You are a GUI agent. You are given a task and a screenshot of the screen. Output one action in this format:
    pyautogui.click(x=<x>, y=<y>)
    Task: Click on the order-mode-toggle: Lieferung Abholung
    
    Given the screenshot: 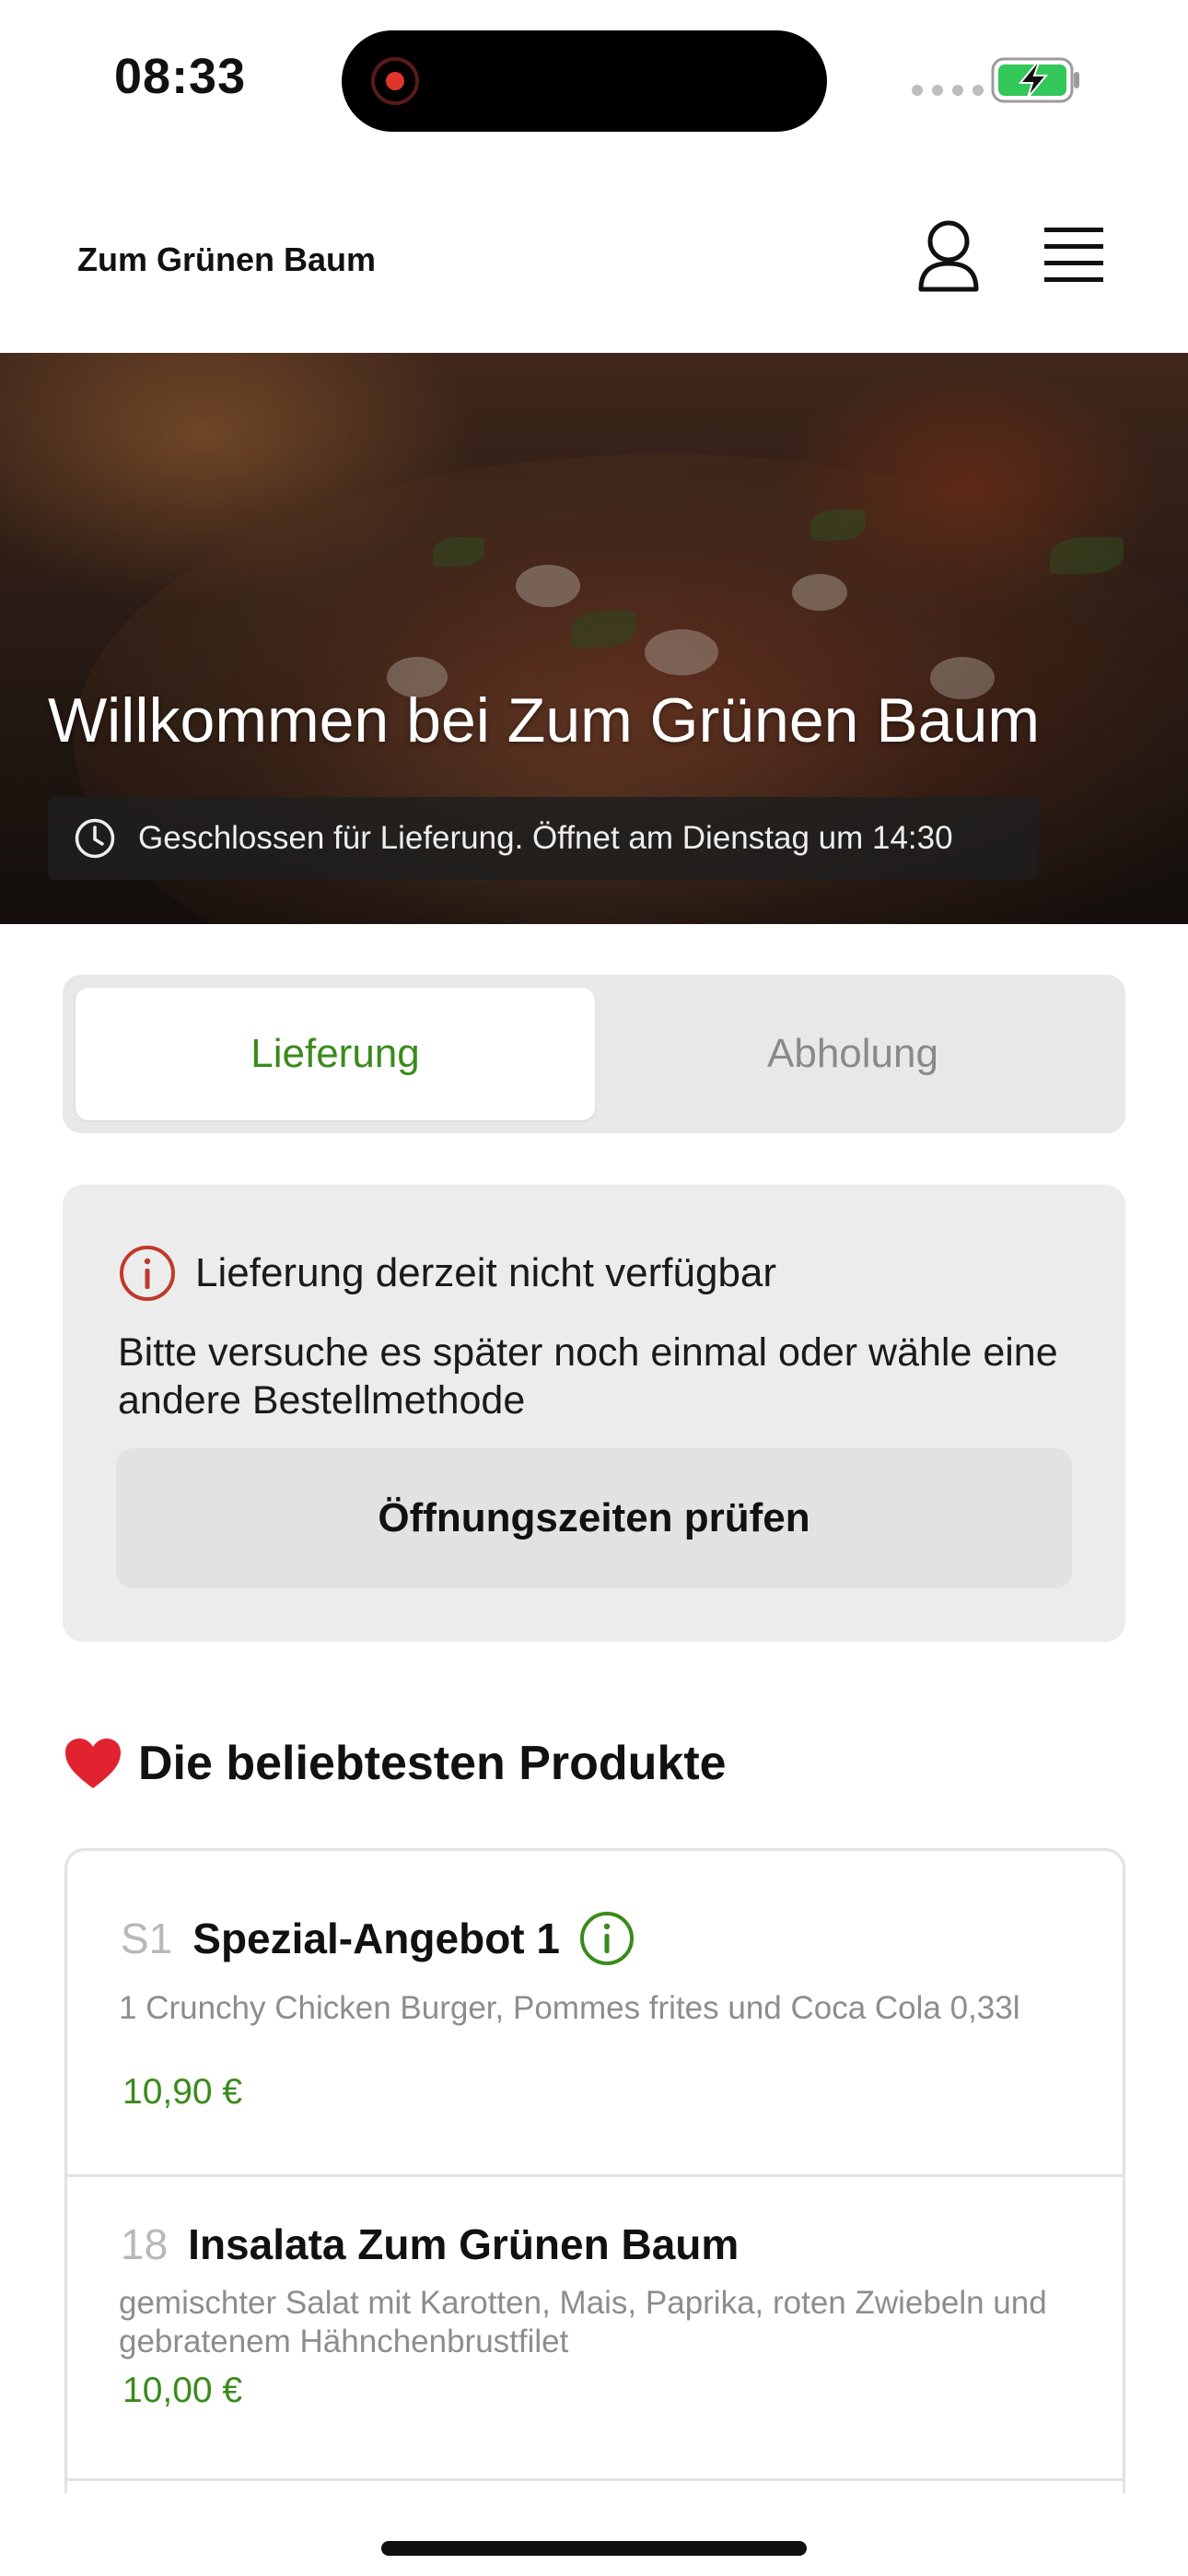 What is the action you would take?
    pyautogui.click(x=594, y=1054)
    